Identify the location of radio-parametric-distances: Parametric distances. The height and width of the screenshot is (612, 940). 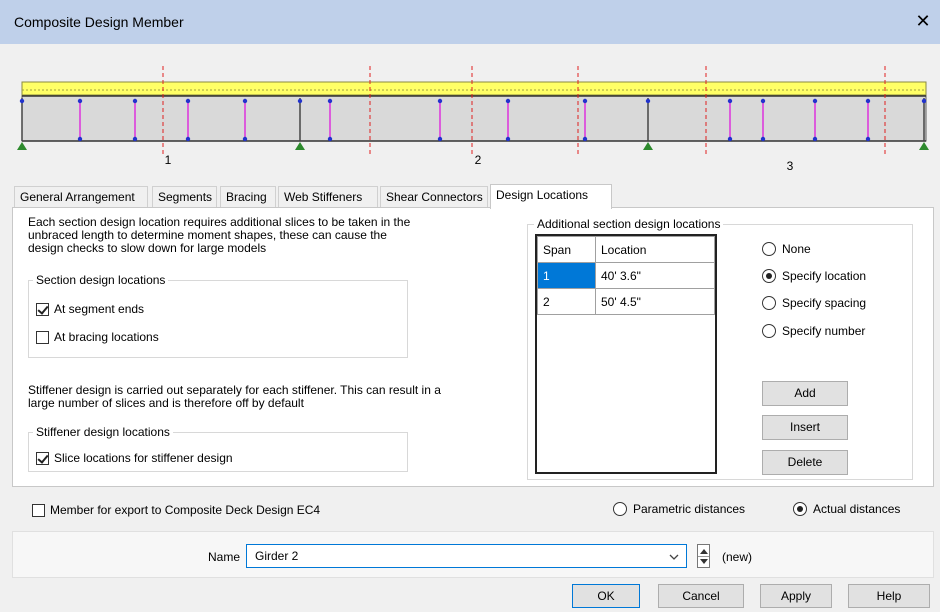
(679, 509).